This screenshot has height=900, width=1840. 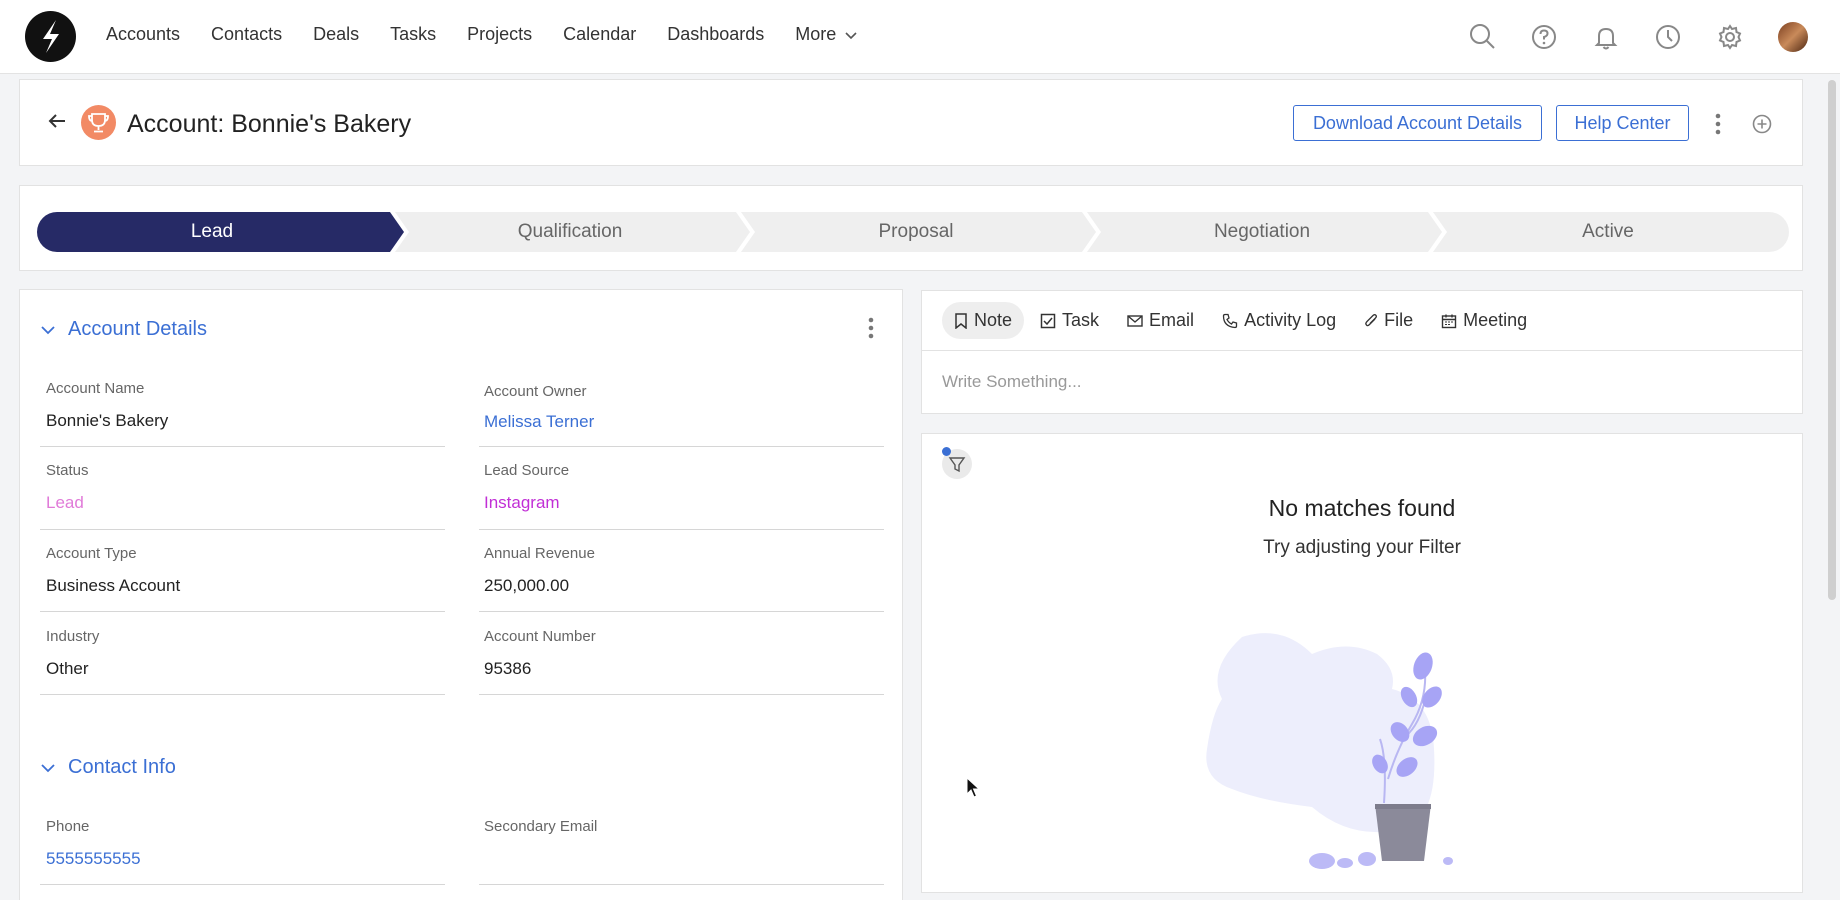 What do you see at coordinates (336, 34) in the screenshot?
I see `nav-item-deals: Deals` at bounding box center [336, 34].